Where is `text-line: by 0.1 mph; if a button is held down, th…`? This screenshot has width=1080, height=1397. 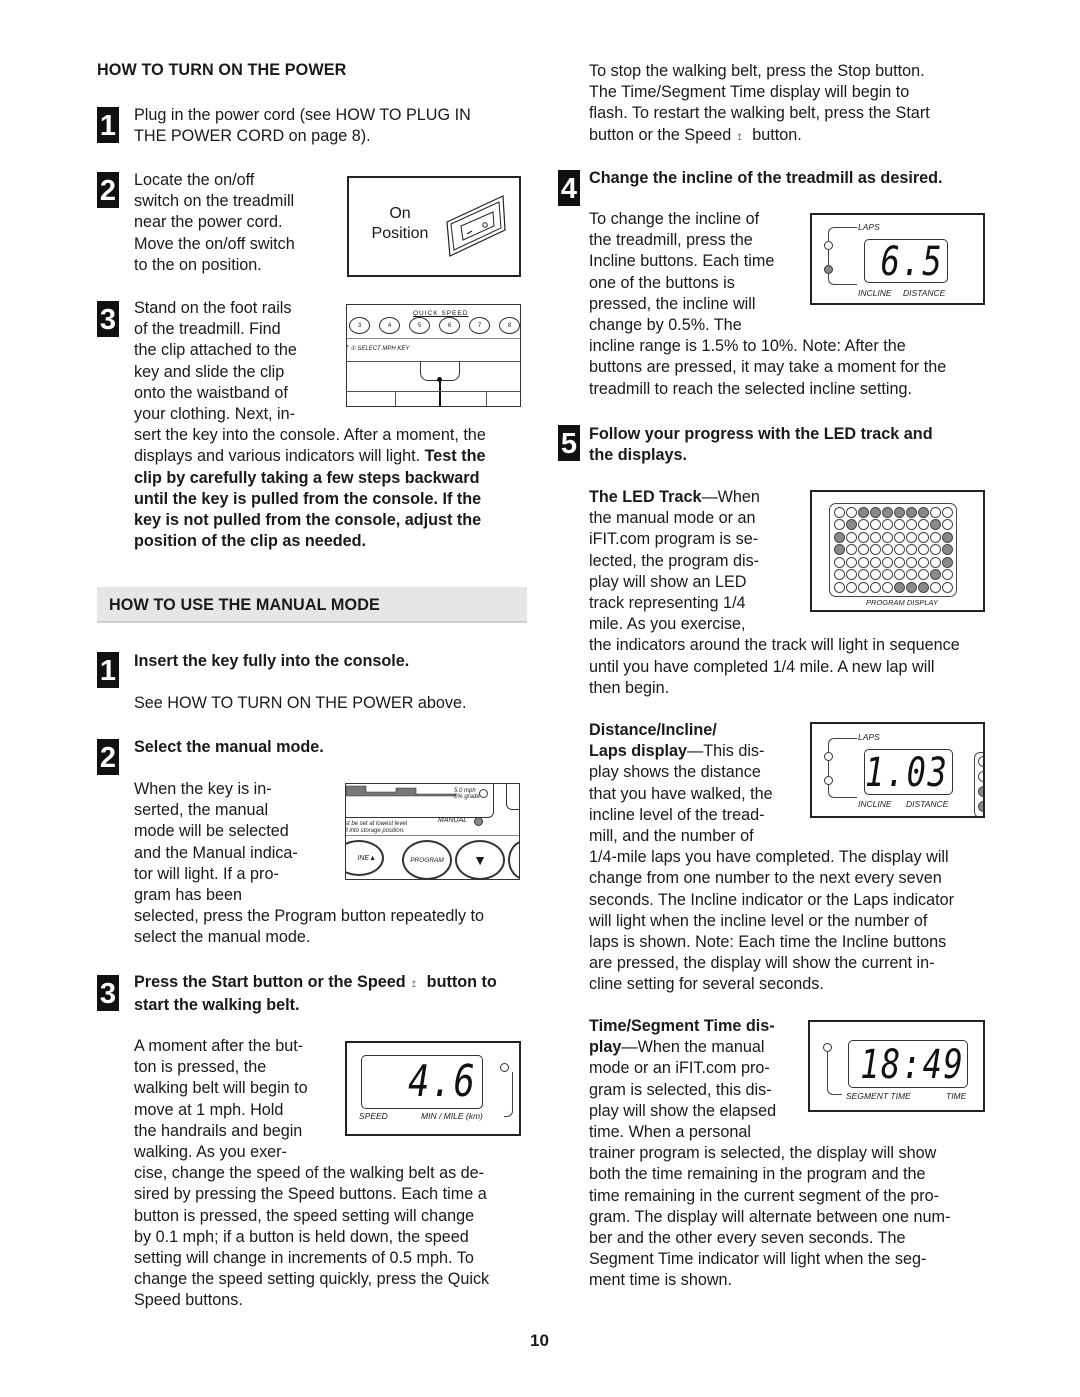 text-line: by 0.1 mph; if a button is held down, th… is located at coordinates (301, 1236).